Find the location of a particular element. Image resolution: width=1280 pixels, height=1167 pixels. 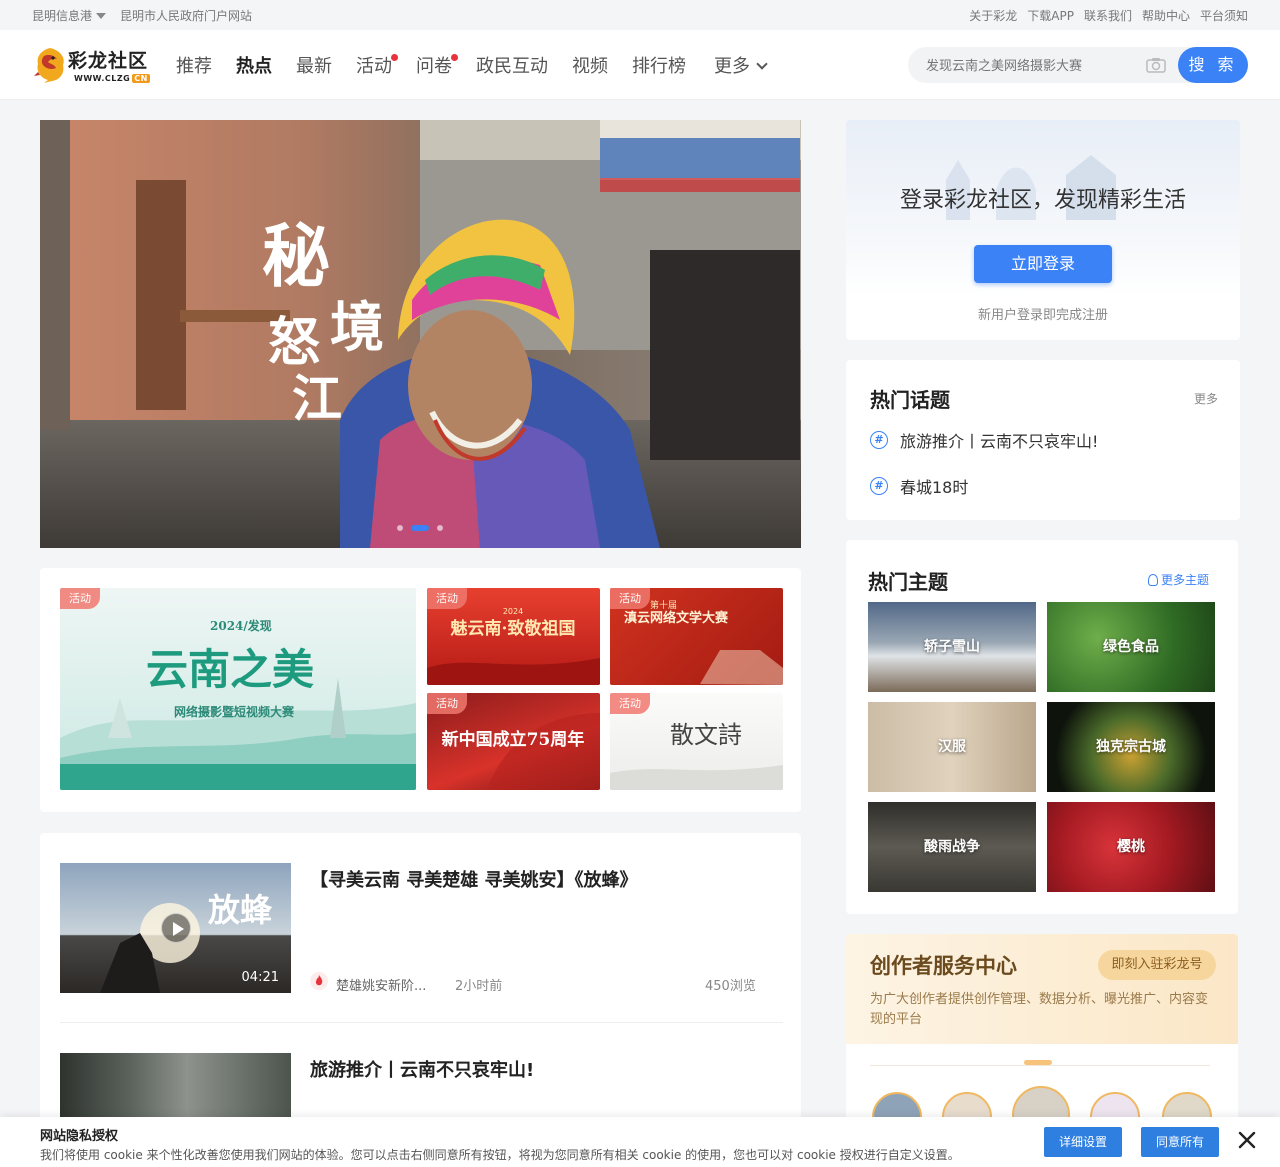

site-logo: 彩龙社区 WWW.CLZG CN is located at coordinates (94, 66).